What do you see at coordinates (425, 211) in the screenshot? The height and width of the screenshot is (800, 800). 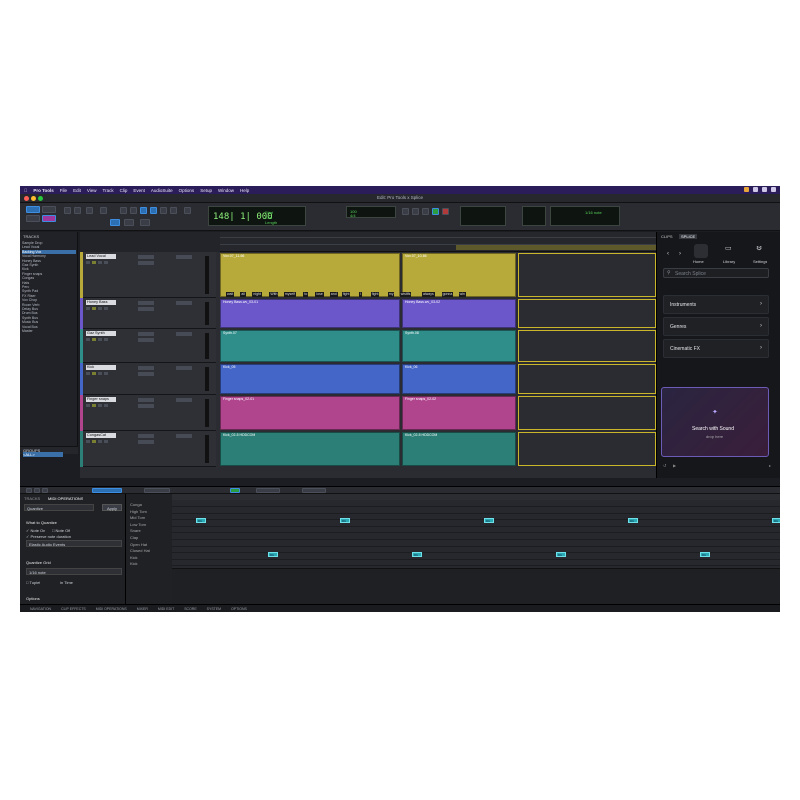 I see `stop-icon` at bounding box center [425, 211].